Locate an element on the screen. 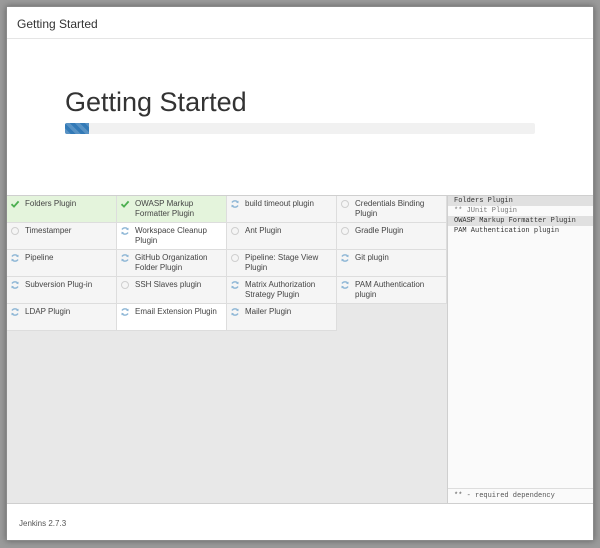 Image resolution: width=600 pixels, height=548 pixels. plugin-label: OWASP Markup Formatter Plugin is located at coordinates (165, 208).